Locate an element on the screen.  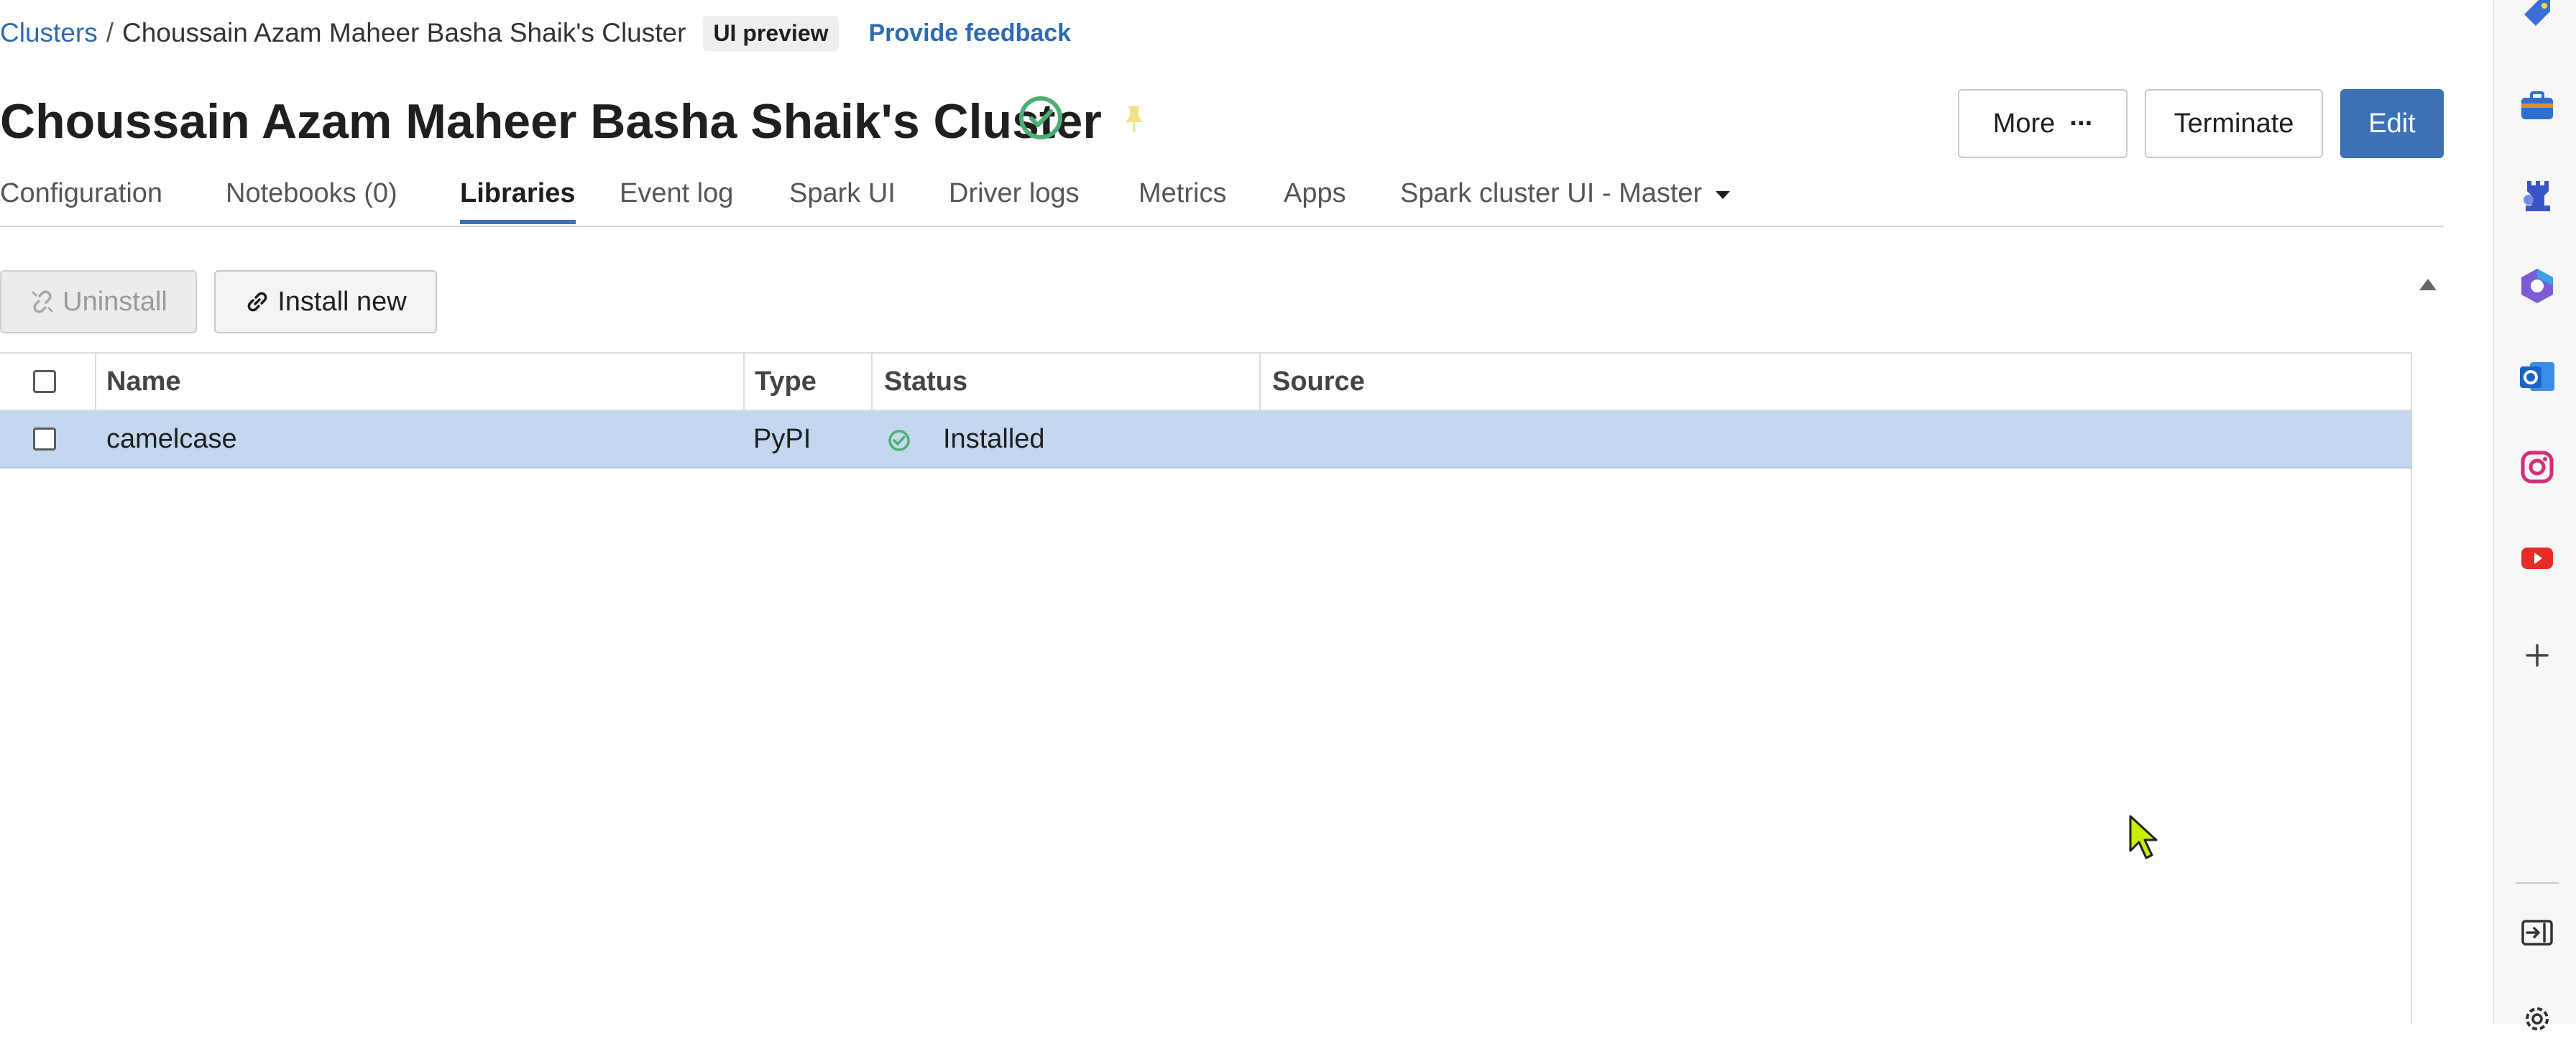
table-row: camelcase PyPI Installed is located at coordinates (1206, 439).